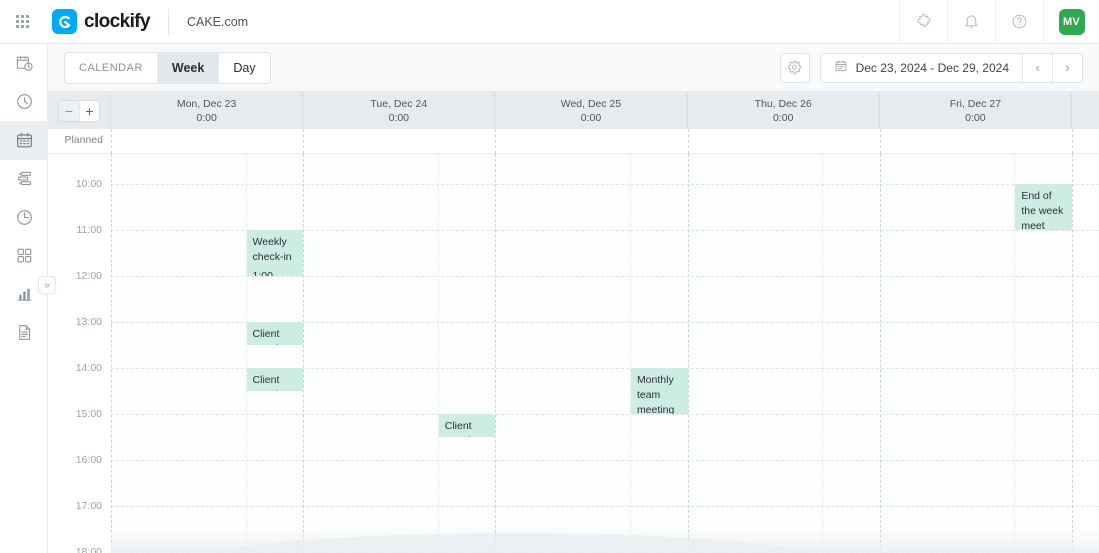 This screenshot has width=1099, height=553. What do you see at coordinates (272, 249) in the screenshot?
I see `event-title: Weekly check-in` at bounding box center [272, 249].